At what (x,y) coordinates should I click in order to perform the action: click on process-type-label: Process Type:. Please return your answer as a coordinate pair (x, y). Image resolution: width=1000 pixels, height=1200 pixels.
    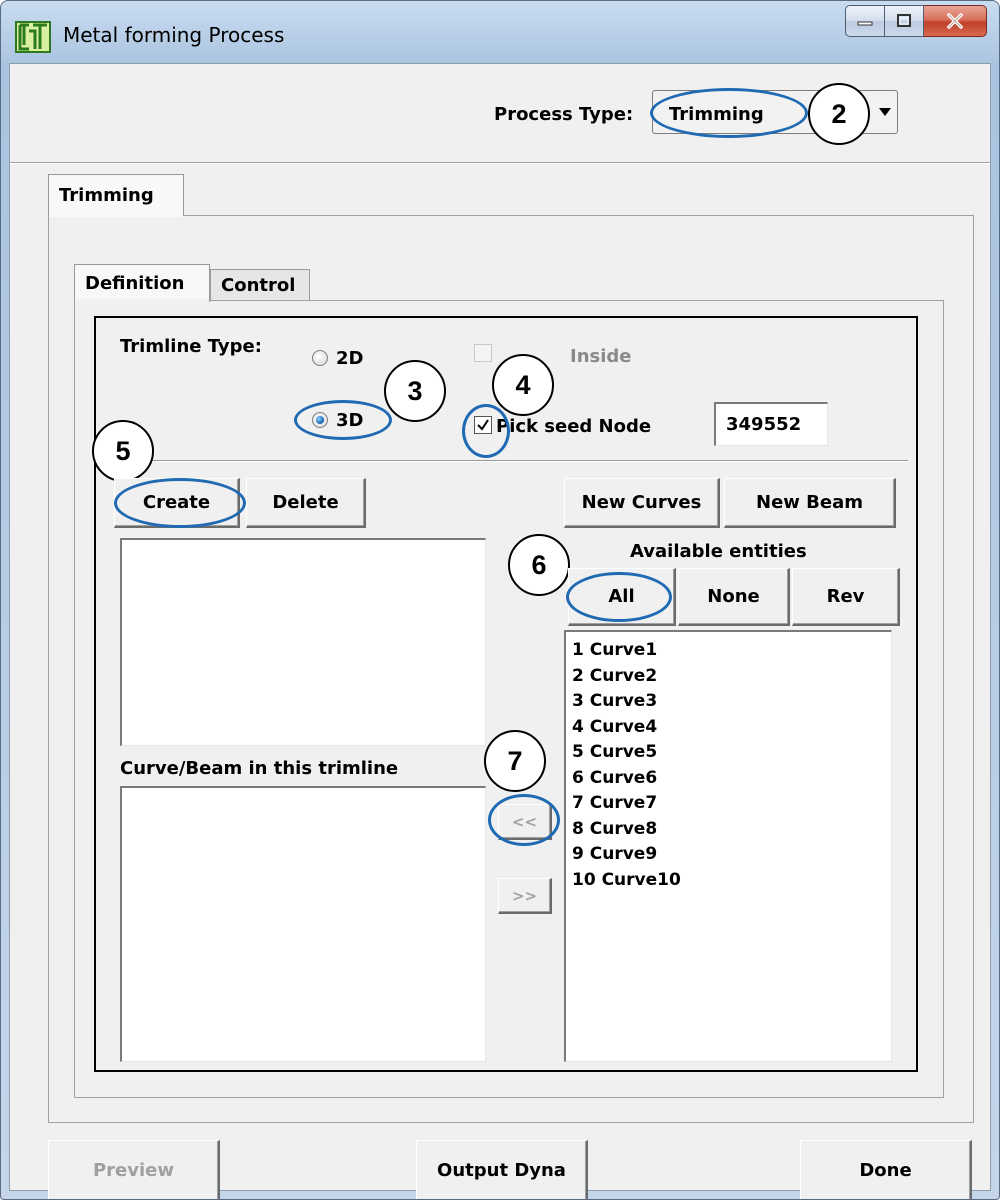
    Looking at the image, I should click on (564, 114).